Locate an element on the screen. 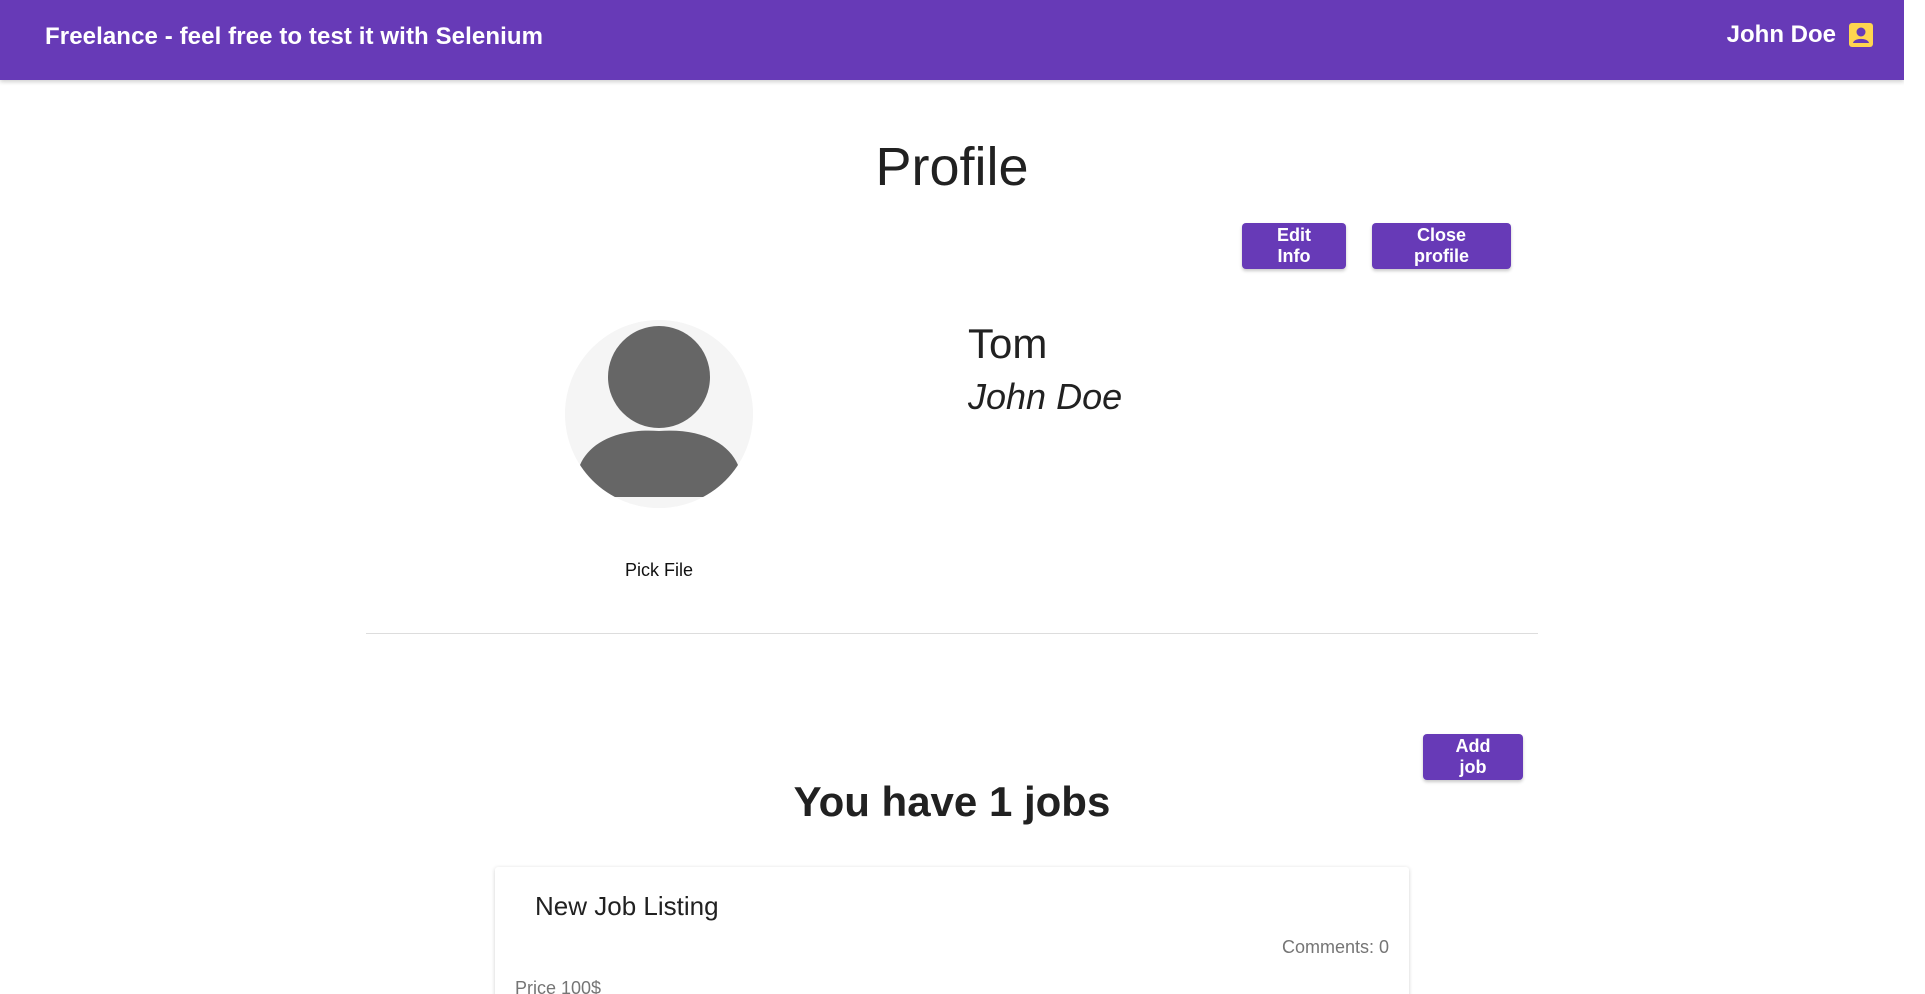 This screenshot has width=1925, height=994. profile-name: Tom is located at coordinates (1008, 343).